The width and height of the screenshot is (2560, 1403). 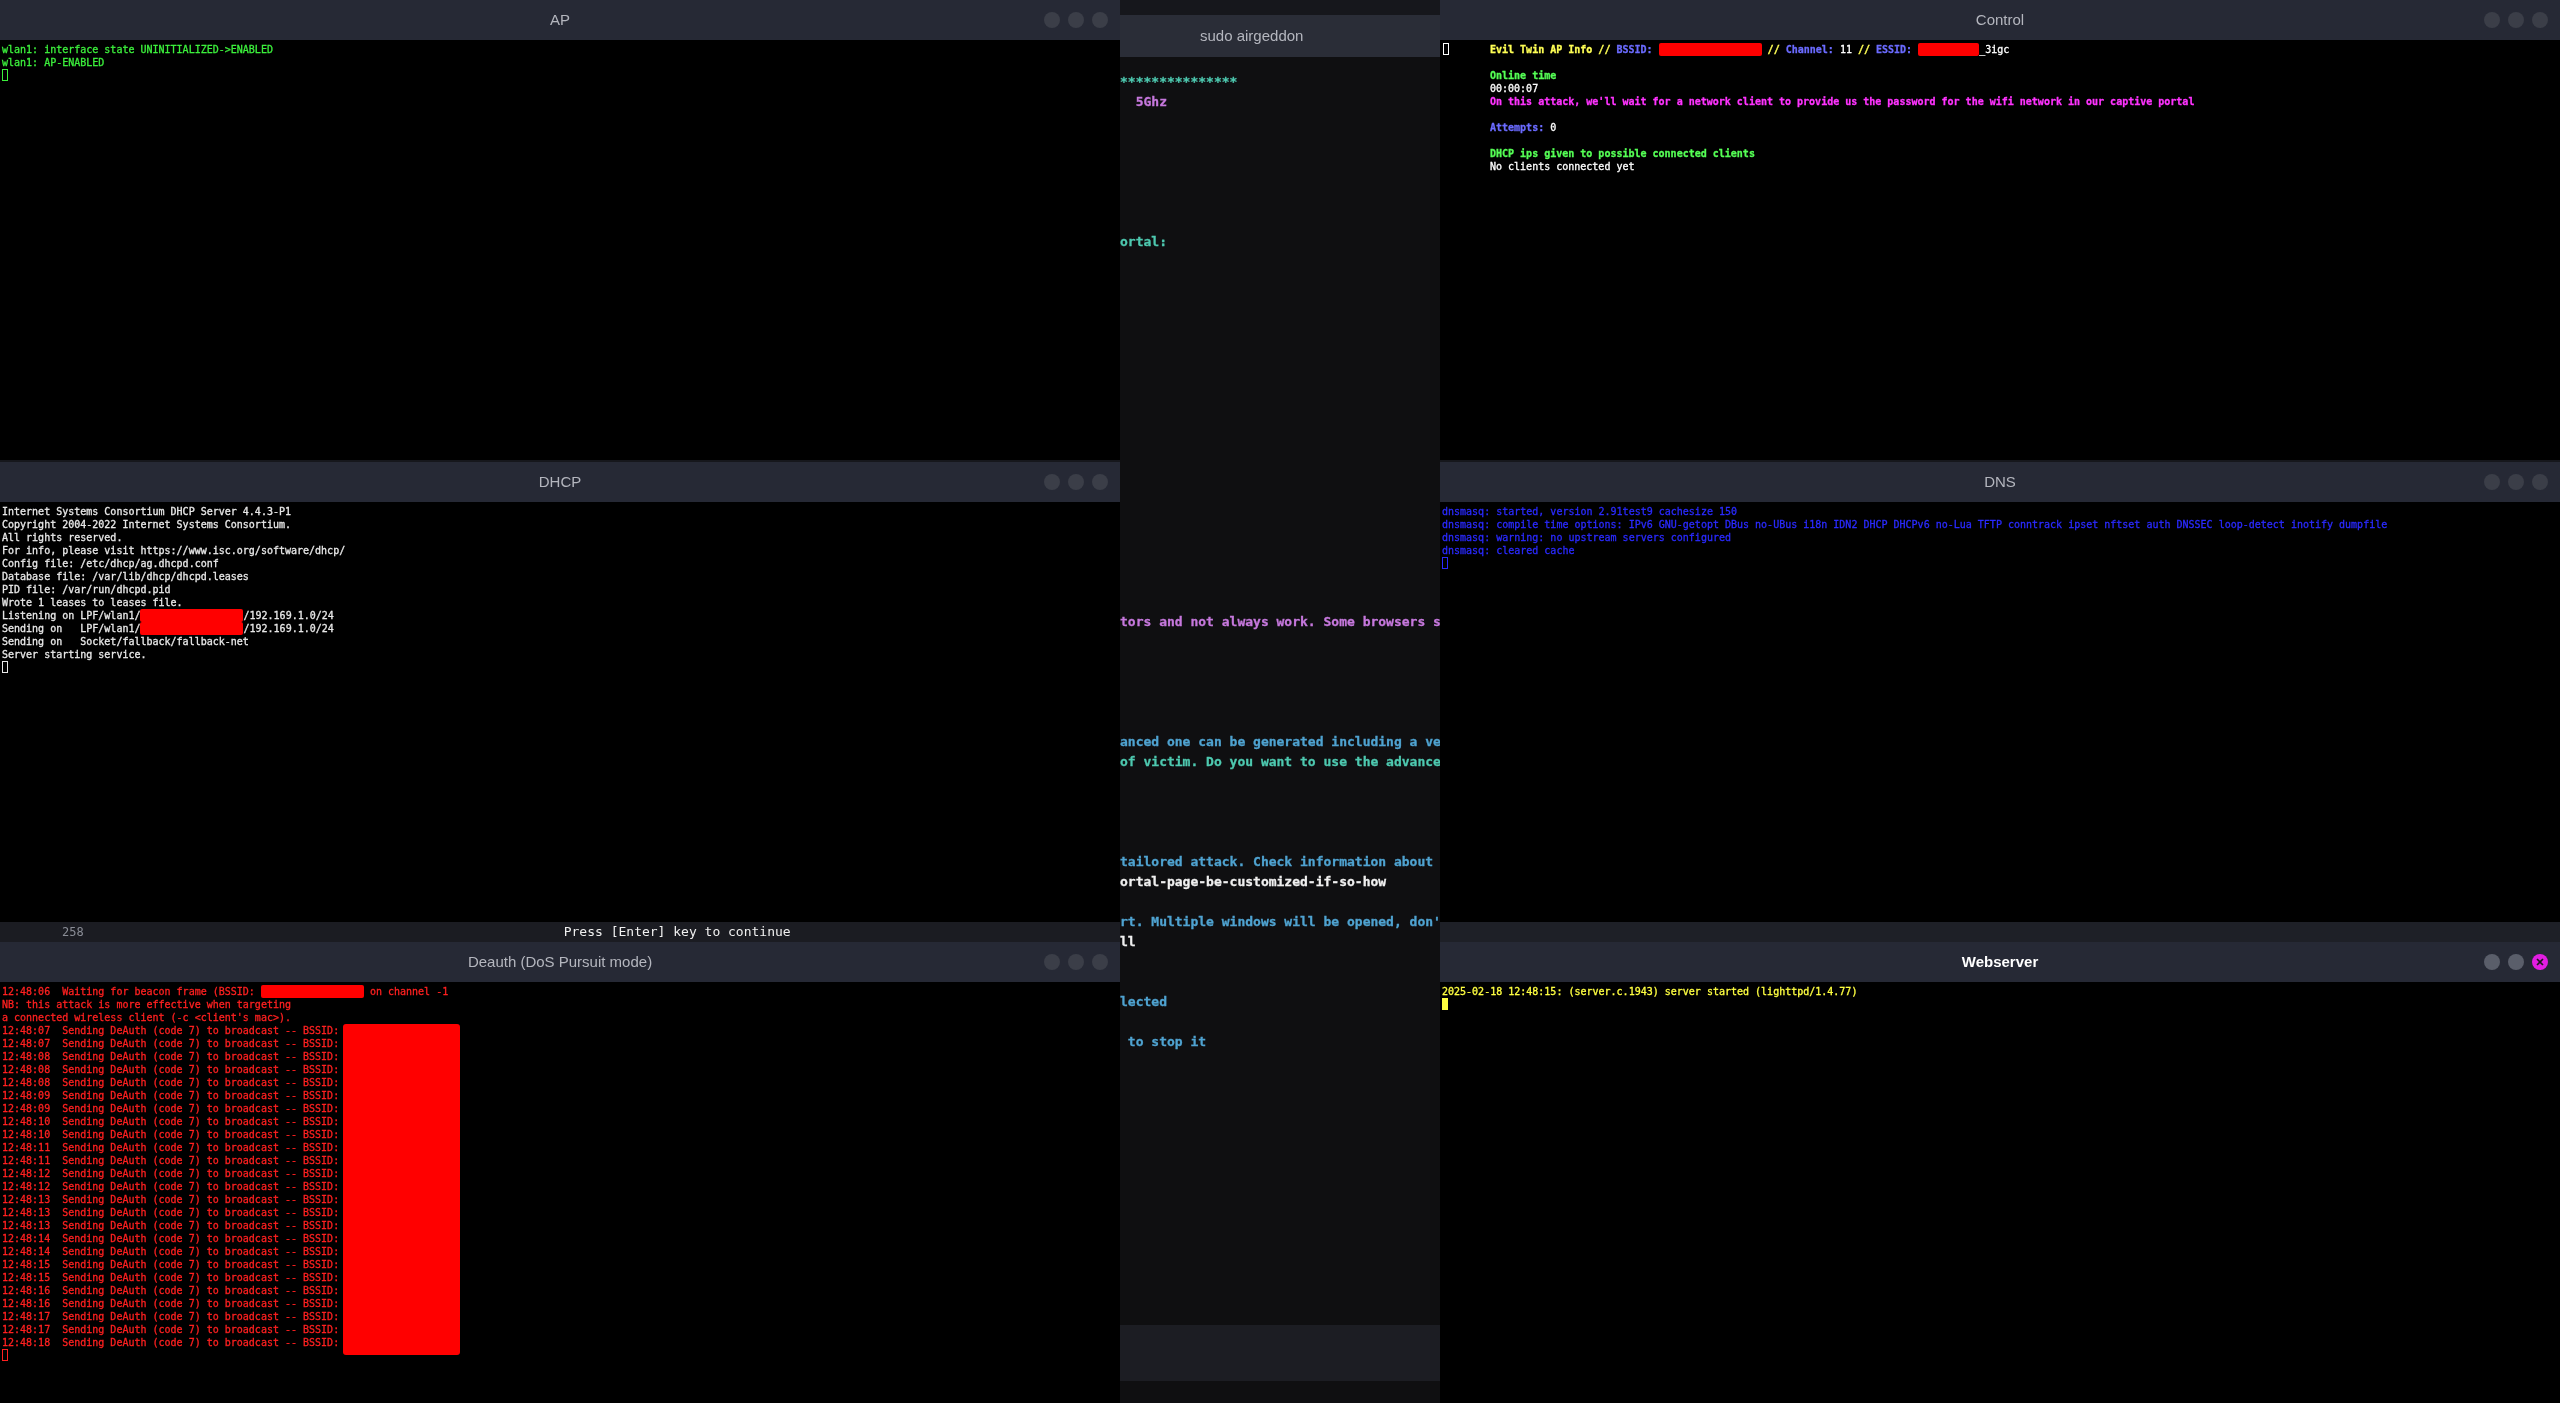 I want to click on terminal-text: 5Ghz, so click(x=1150, y=101).